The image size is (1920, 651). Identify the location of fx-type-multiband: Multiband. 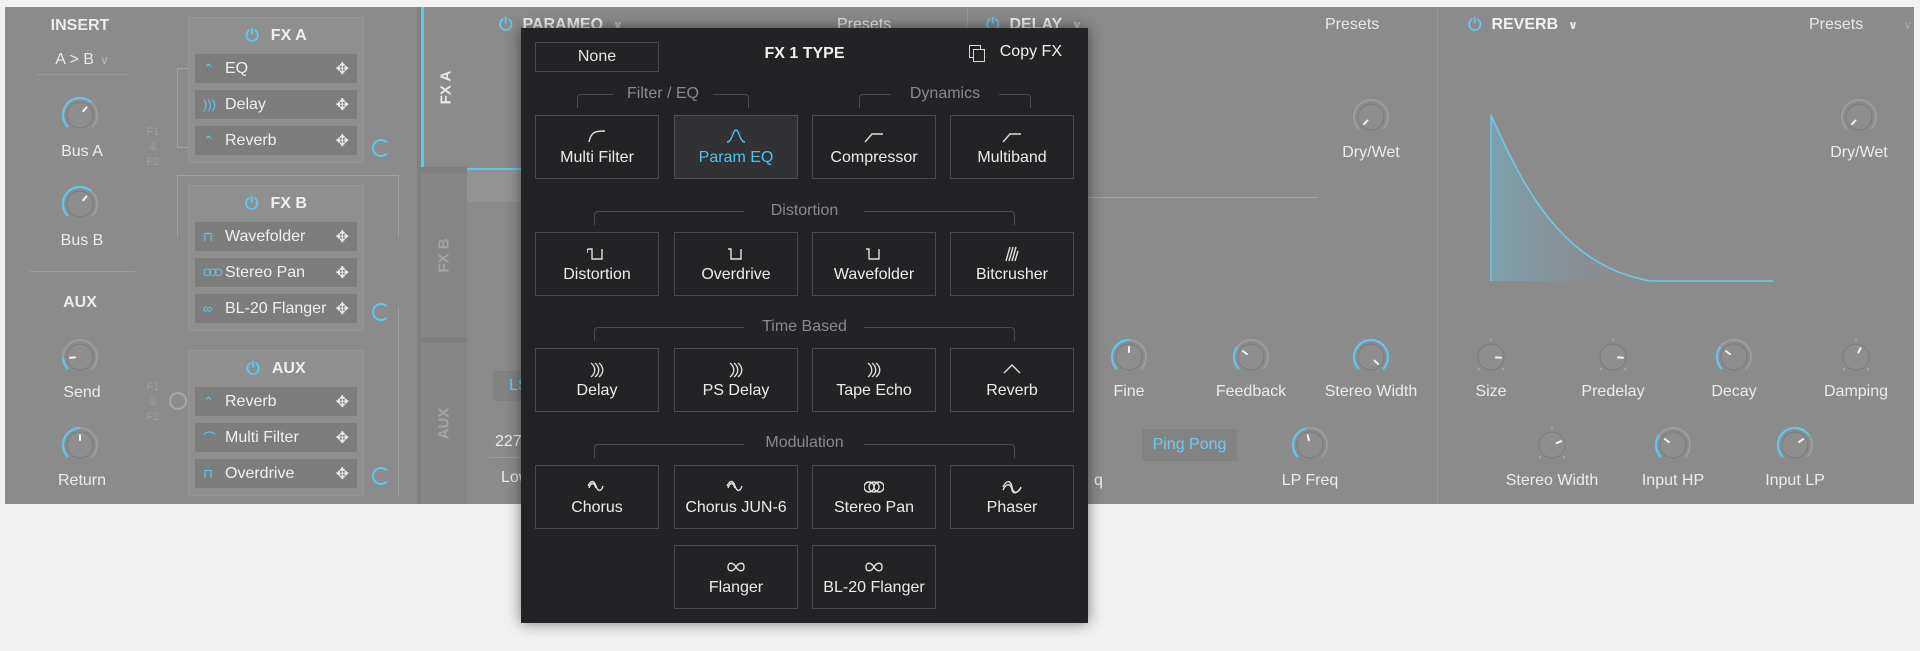
(1012, 147).